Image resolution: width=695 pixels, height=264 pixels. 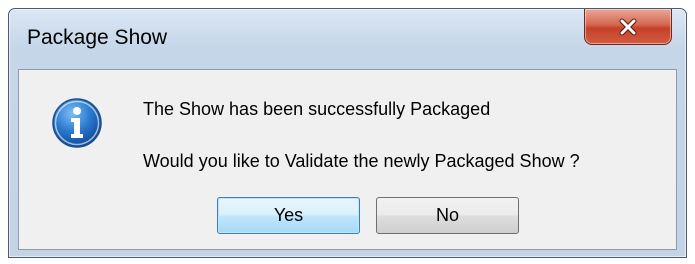 I want to click on message-line-1: The Show has been successfully Packaged, so click(x=317, y=109).